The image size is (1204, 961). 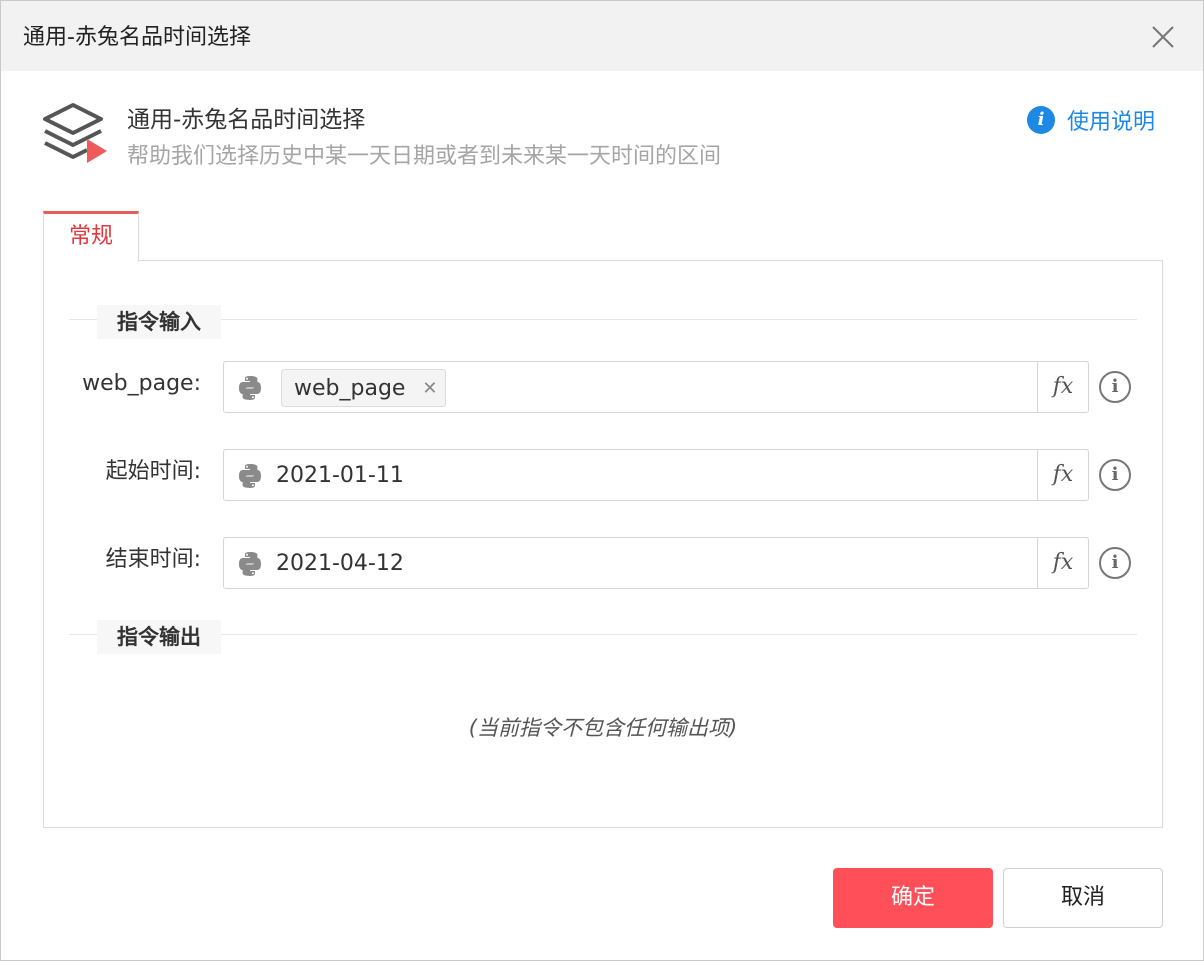 I want to click on title-bar: 通用-赤兔名品时间选择, so click(x=602, y=36).